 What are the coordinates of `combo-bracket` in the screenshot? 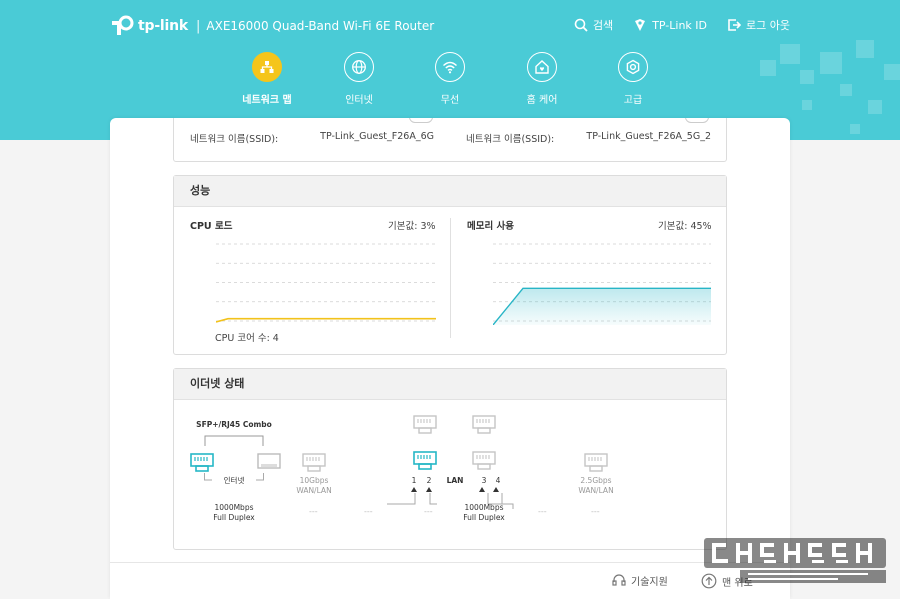 It's located at (234, 440).